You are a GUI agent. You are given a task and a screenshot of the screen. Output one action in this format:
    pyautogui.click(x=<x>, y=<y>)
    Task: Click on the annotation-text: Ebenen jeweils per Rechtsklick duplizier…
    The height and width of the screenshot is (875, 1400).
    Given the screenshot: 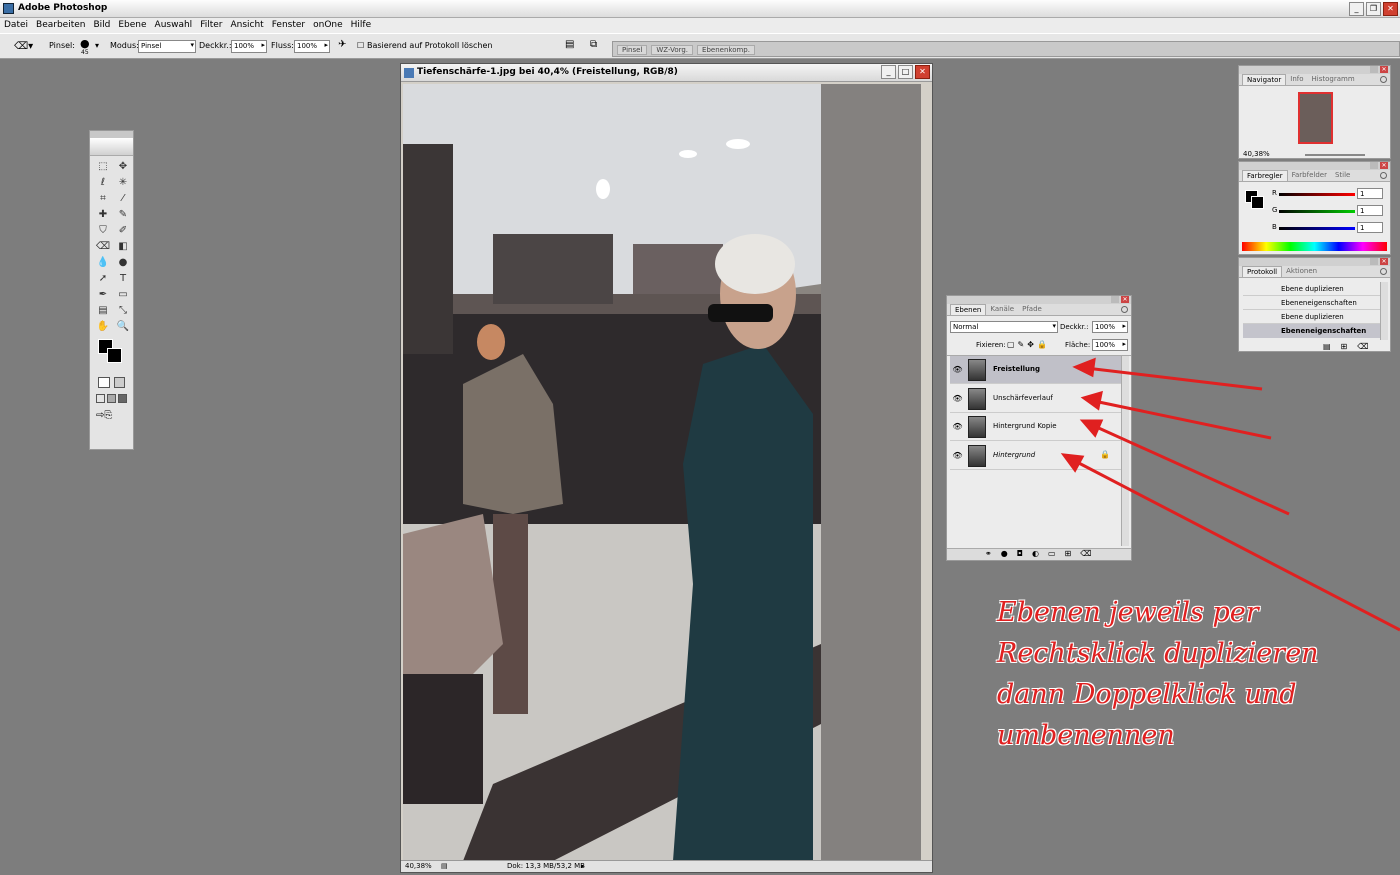 What is the action you would take?
    pyautogui.click(x=1177, y=674)
    